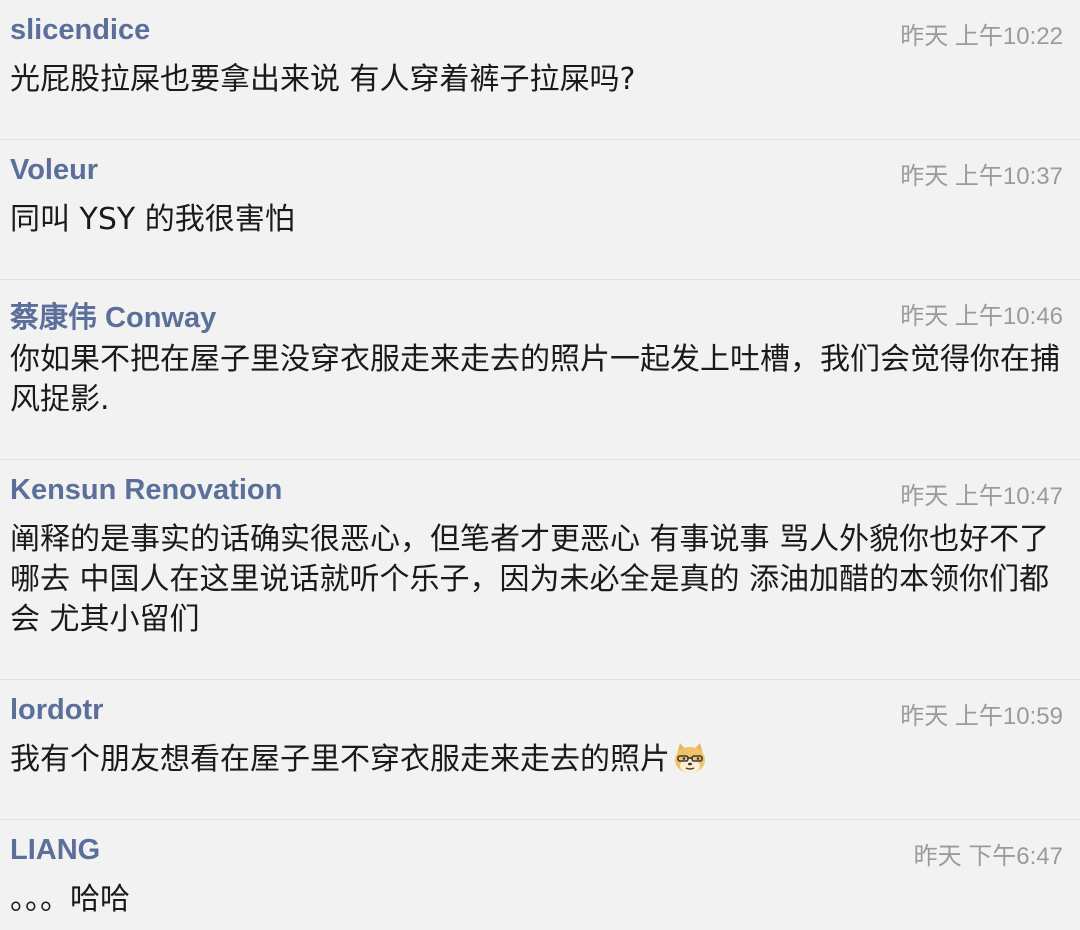 The width and height of the screenshot is (1080, 930). Describe the element at coordinates (152, 219) in the screenshot. I see `comment-text: 同叫 YSY 的我很害怕` at that location.